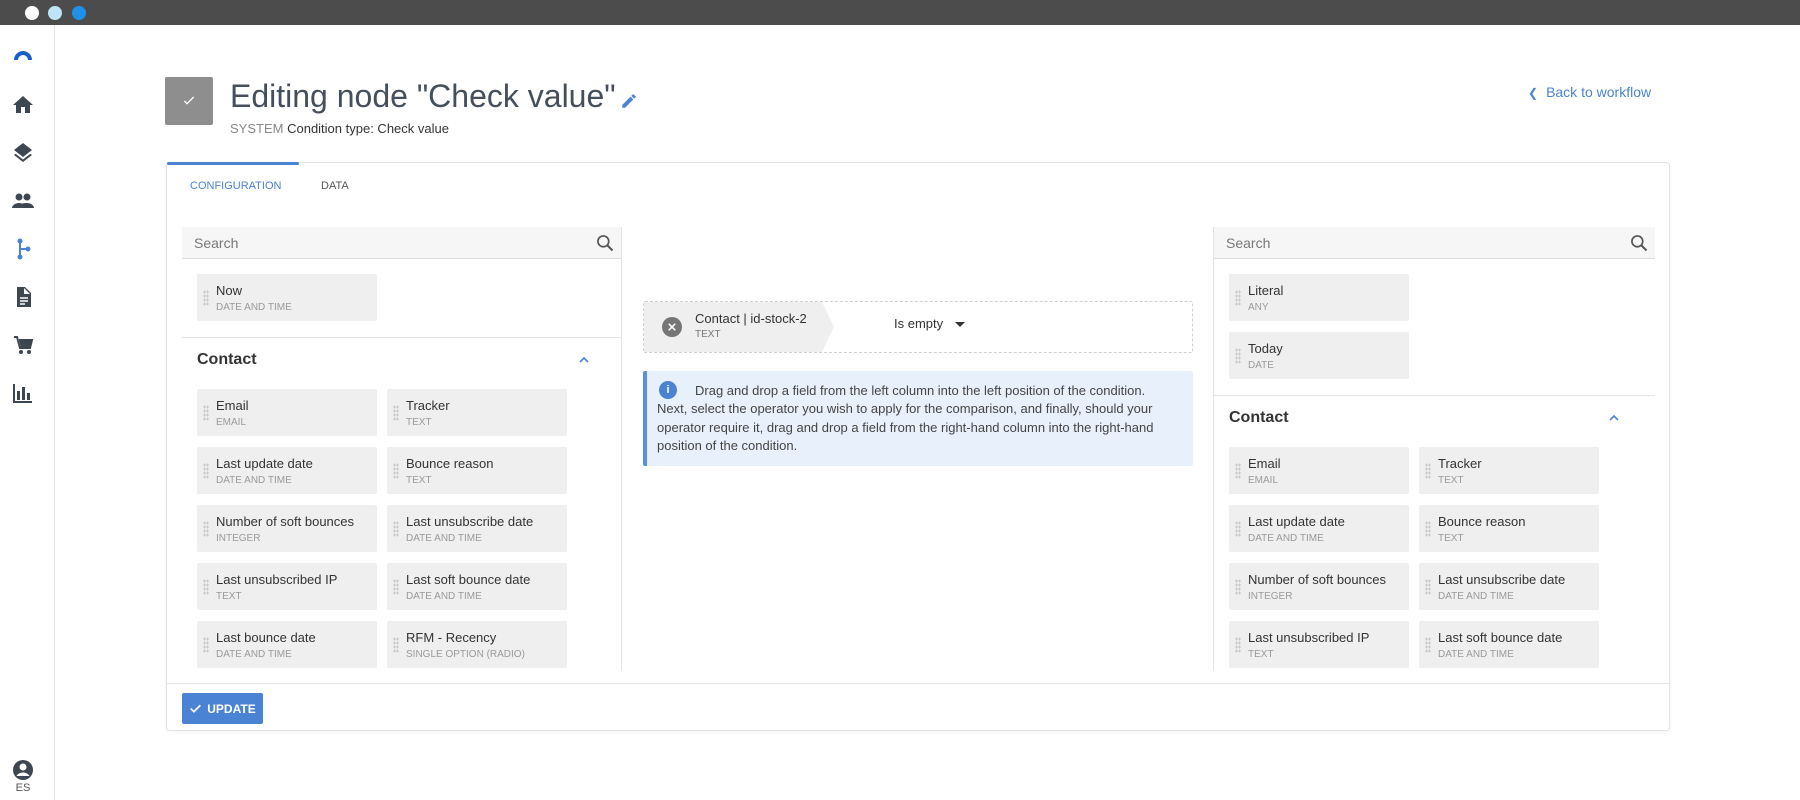 This screenshot has height=800, width=1800. I want to click on node-type-badge, so click(189, 101).